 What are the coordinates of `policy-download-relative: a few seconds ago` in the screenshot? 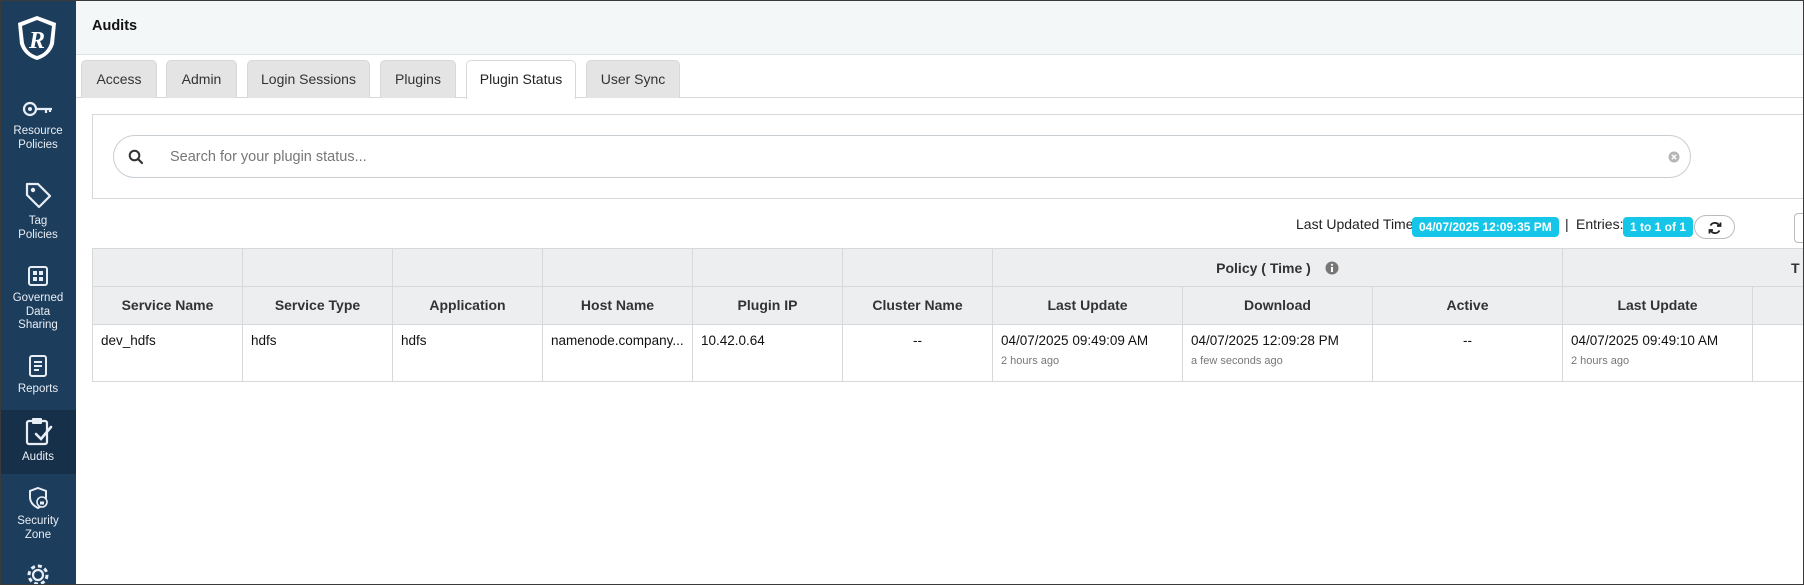 It's located at (1237, 361).